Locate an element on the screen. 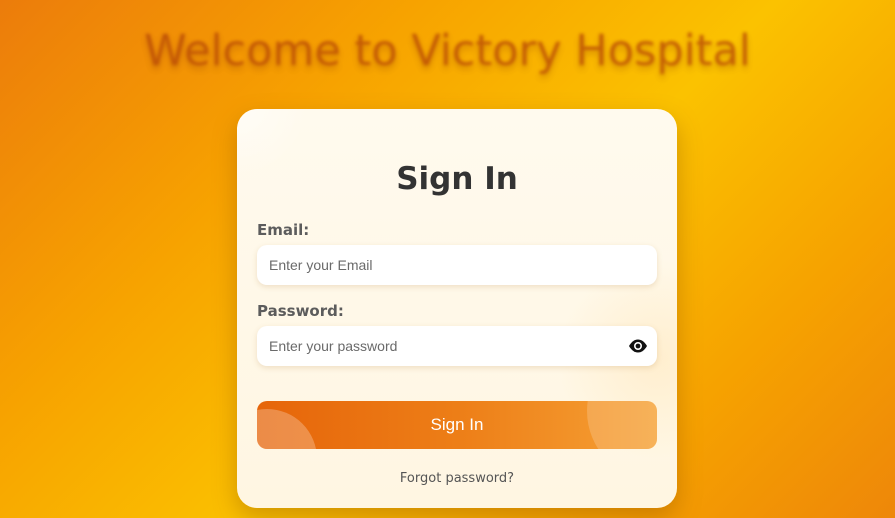  email-field-wrapper is located at coordinates (457, 265).